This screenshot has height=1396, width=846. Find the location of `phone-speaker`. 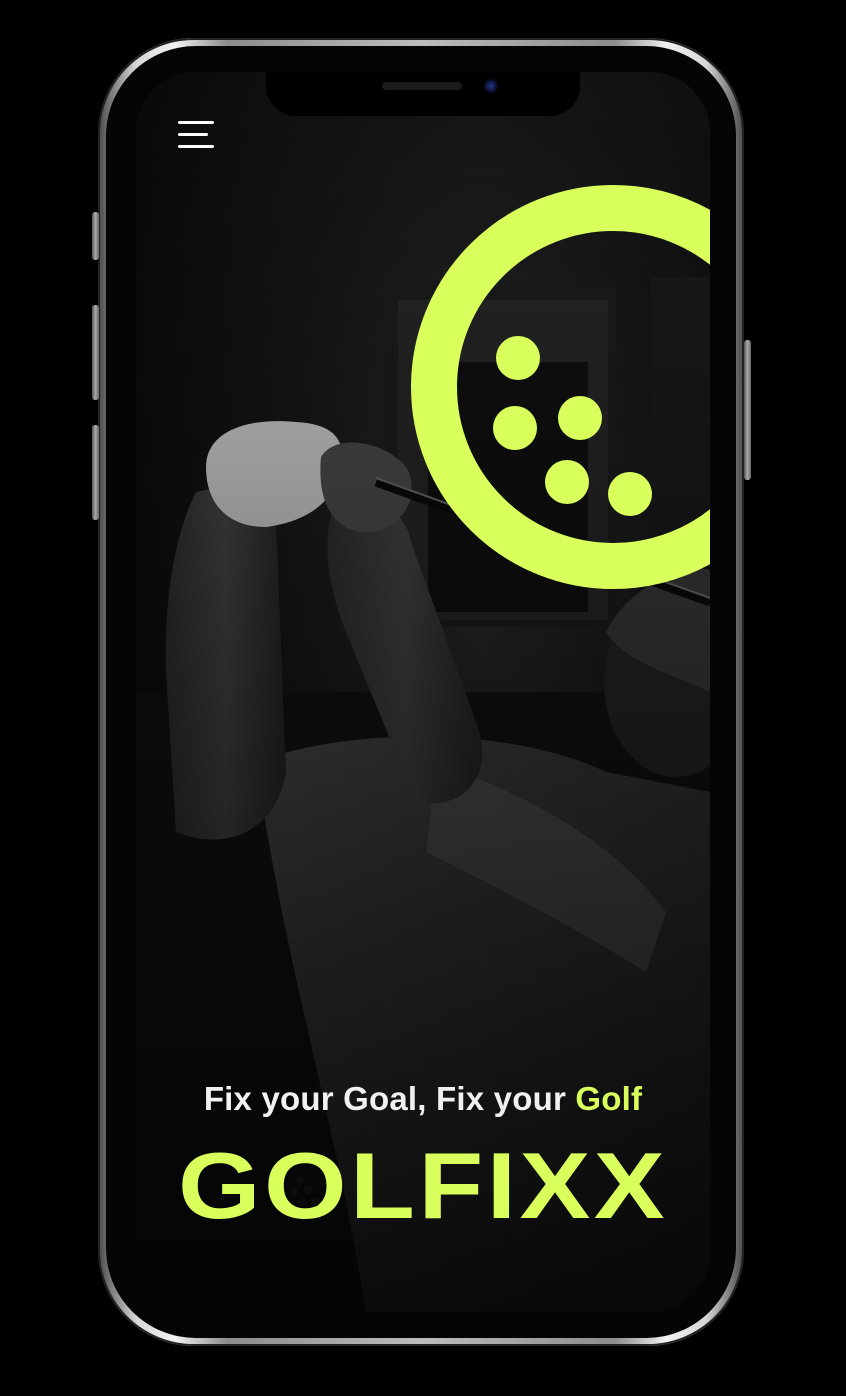

phone-speaker is located at coordinates (422, 86).